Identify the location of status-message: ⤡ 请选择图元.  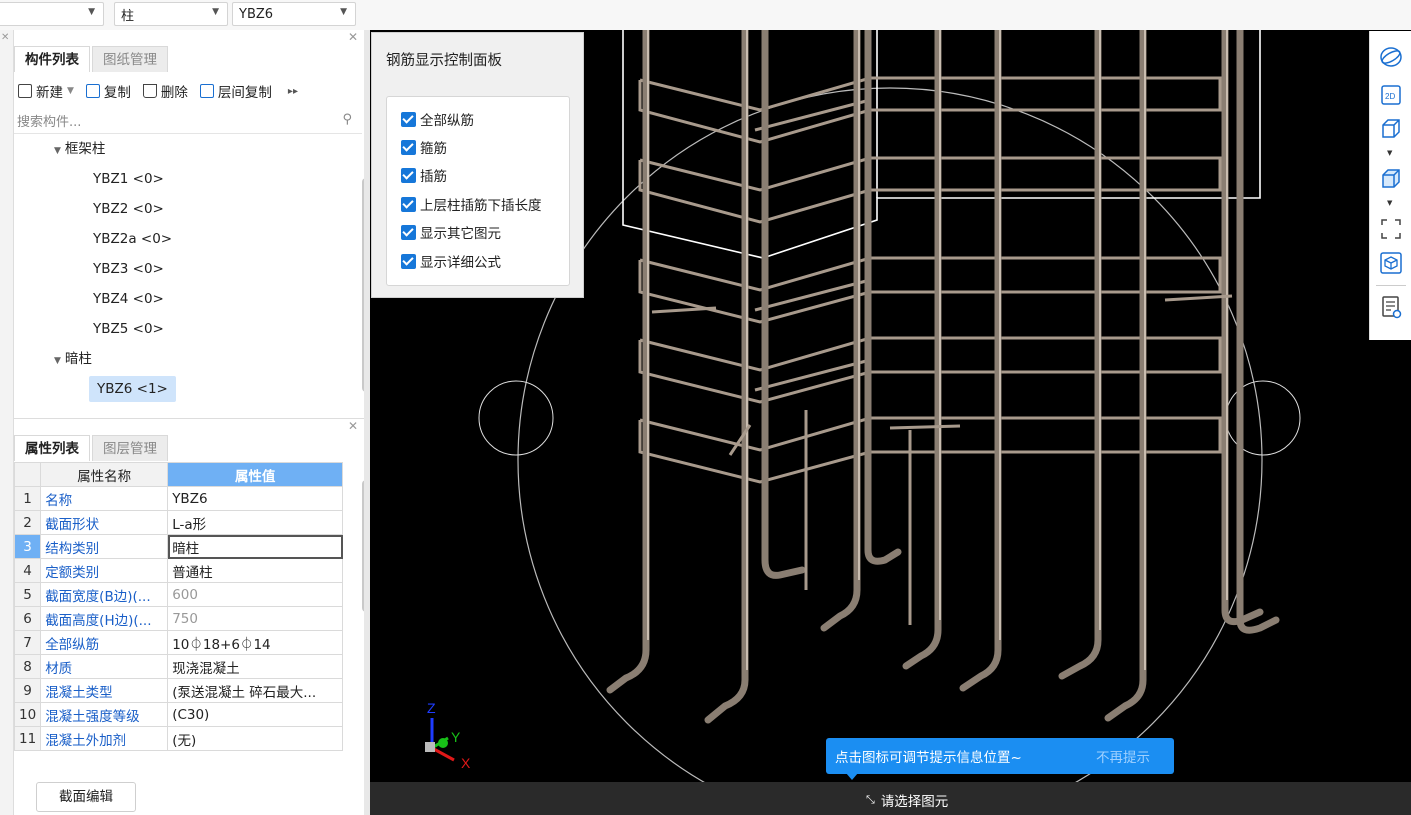
(907, 800).